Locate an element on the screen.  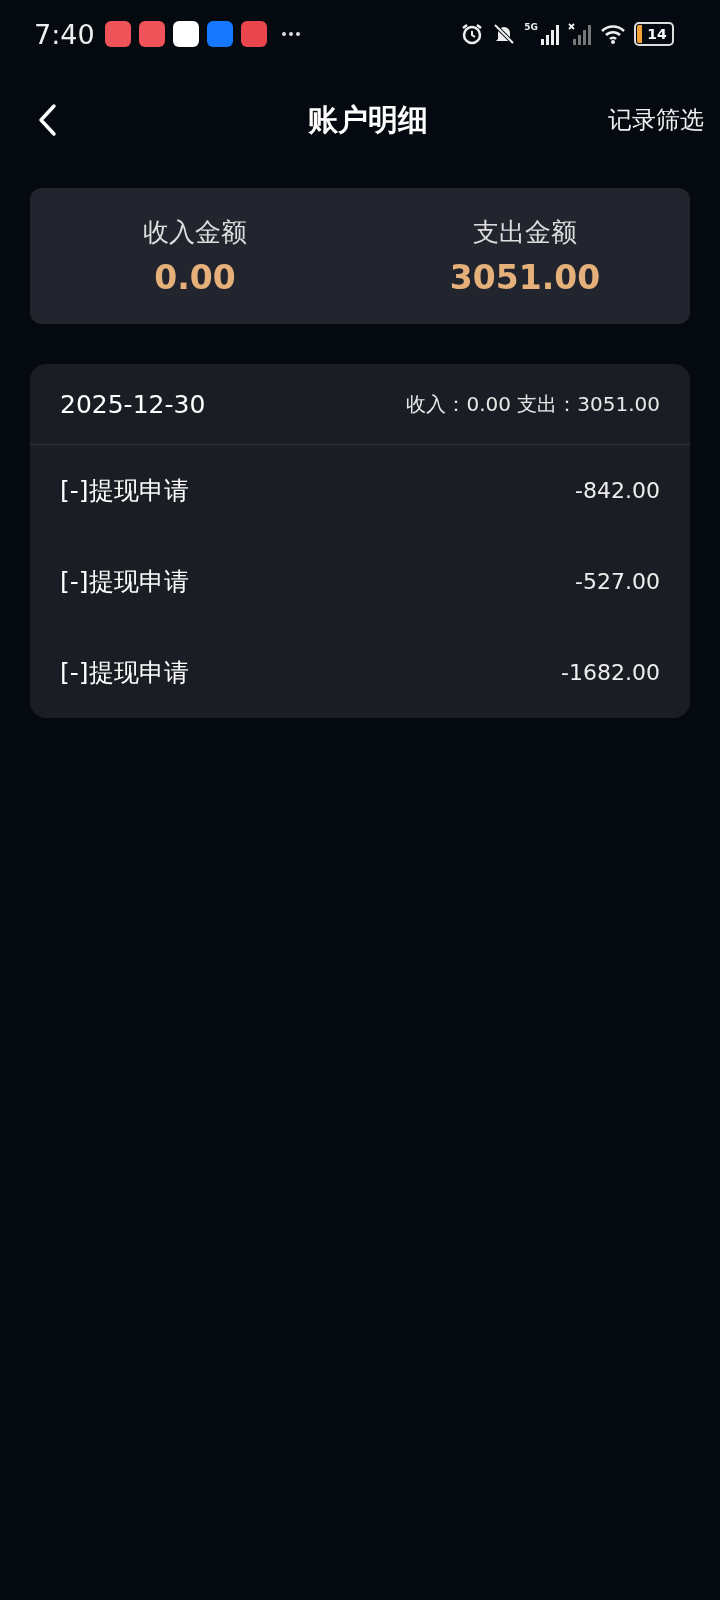
summary-label: 支出金额 is located at coordinates (525, 232).